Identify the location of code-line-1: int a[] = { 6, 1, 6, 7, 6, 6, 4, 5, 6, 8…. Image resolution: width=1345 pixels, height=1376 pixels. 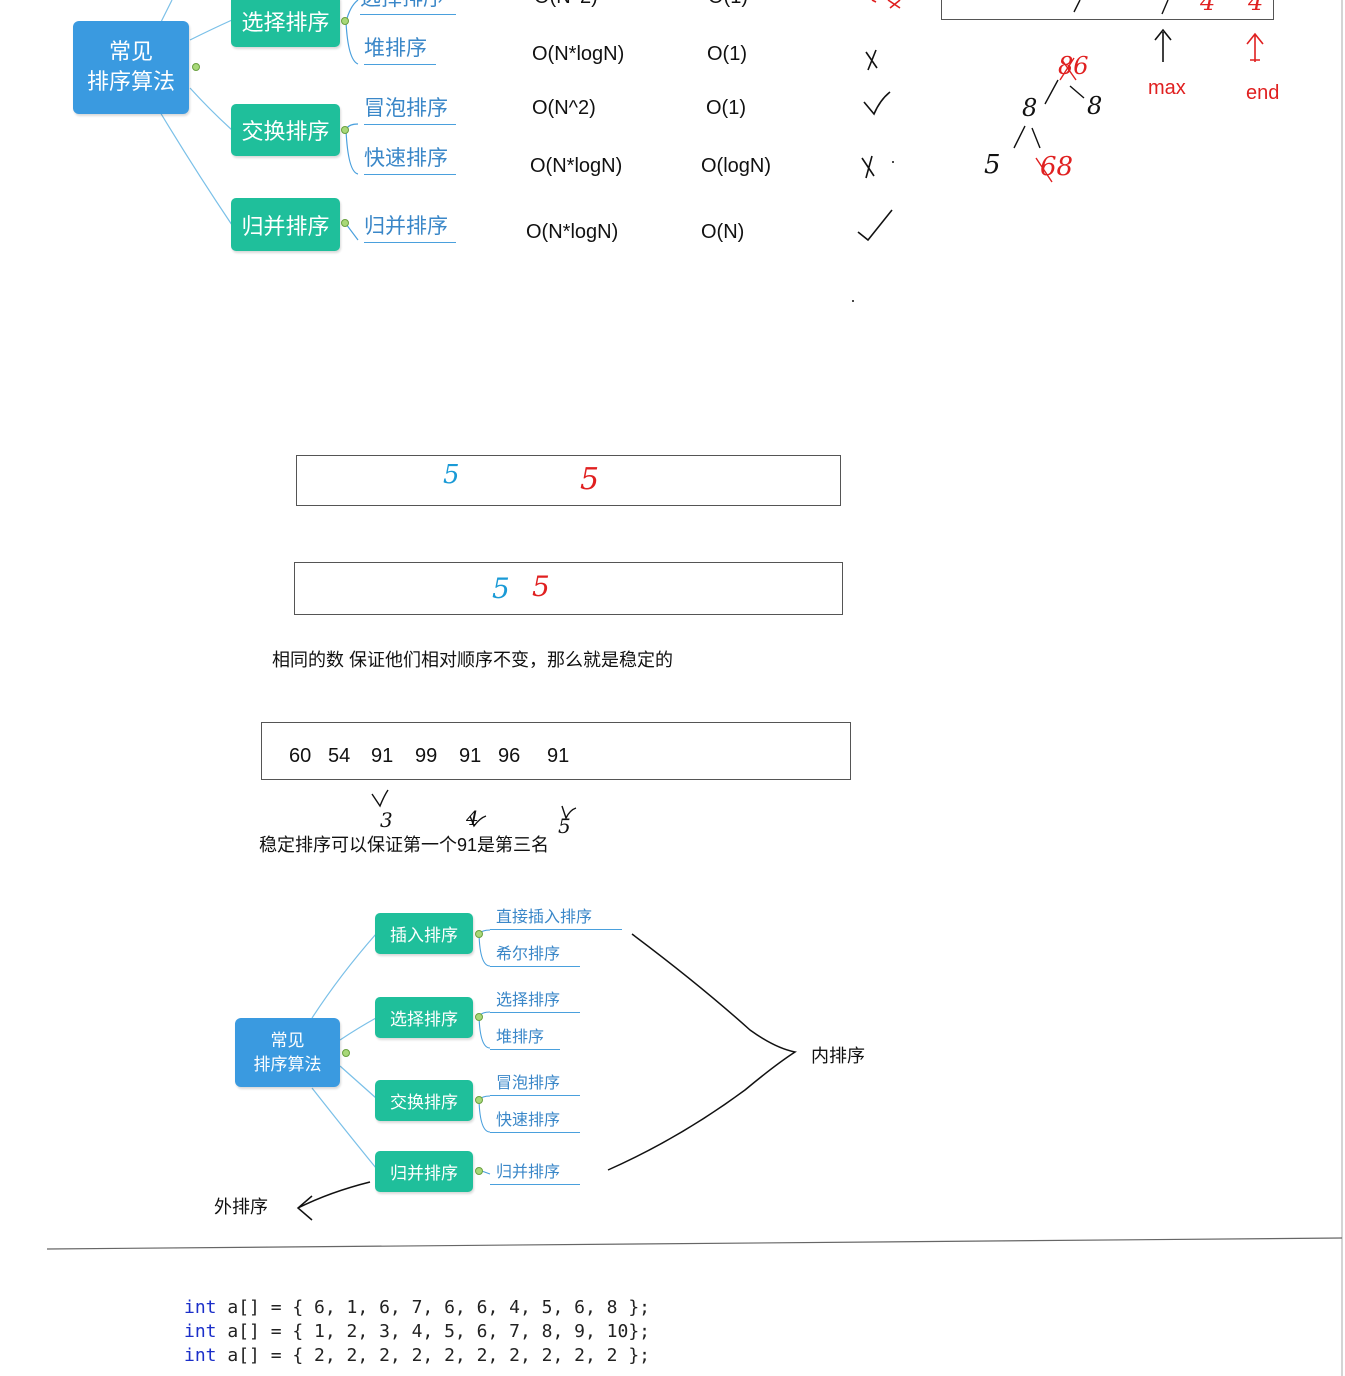
(417, 1308).